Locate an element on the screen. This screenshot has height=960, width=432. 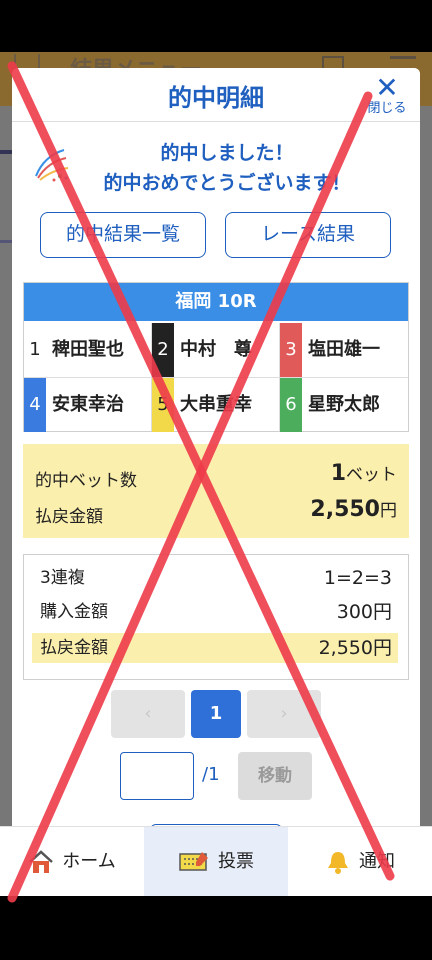
entry-number: 4 is located at coordinates (35, 405).